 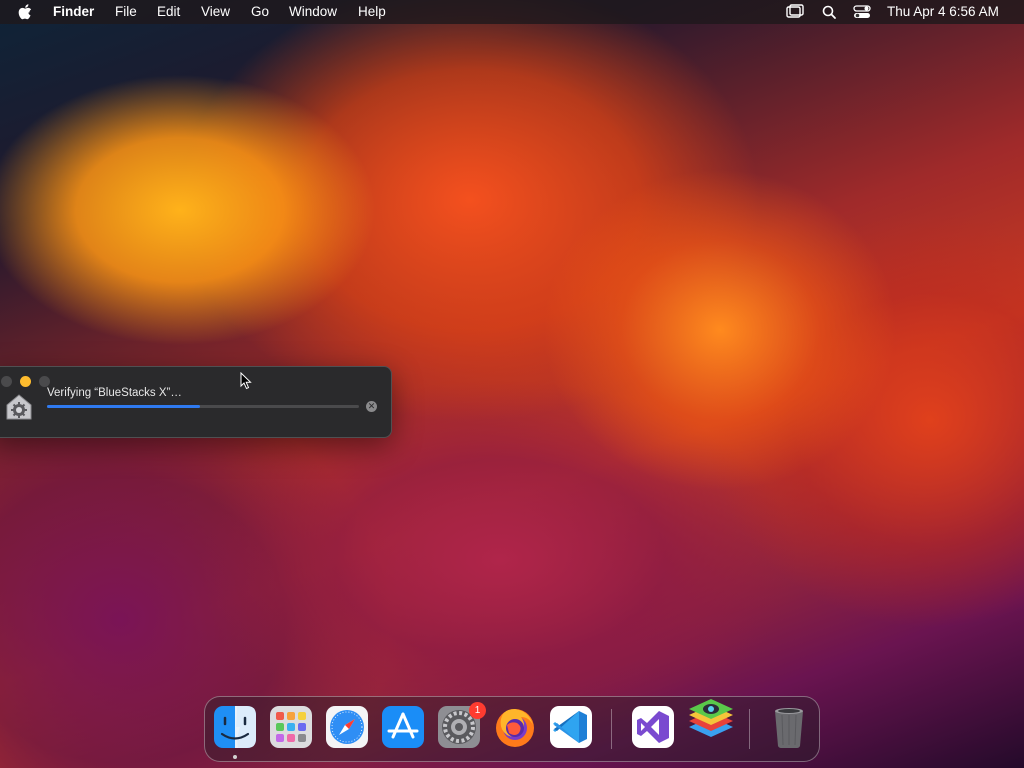 What do you see at coordinates (477, 710) in the screenshot?
I see `system-settings-badge: 1` at bounding box center [477, 710].